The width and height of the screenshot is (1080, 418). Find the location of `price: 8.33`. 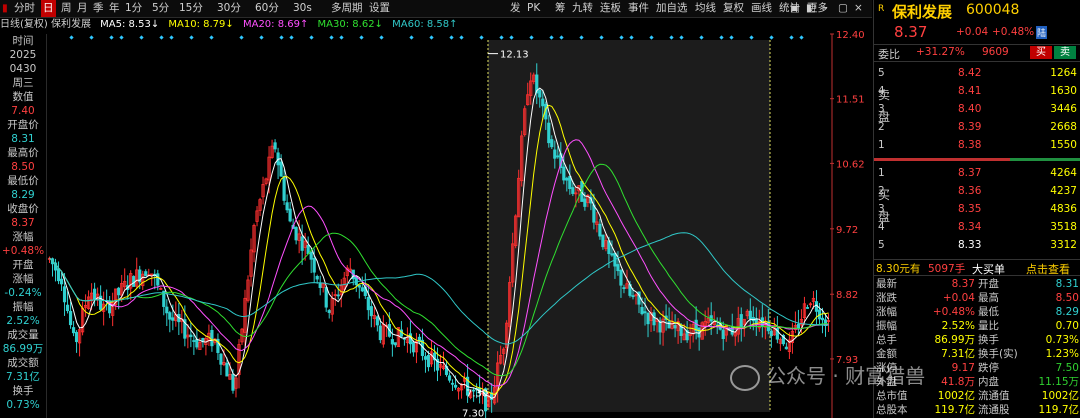

price: 8.33 is located at coordinates (970, 245).